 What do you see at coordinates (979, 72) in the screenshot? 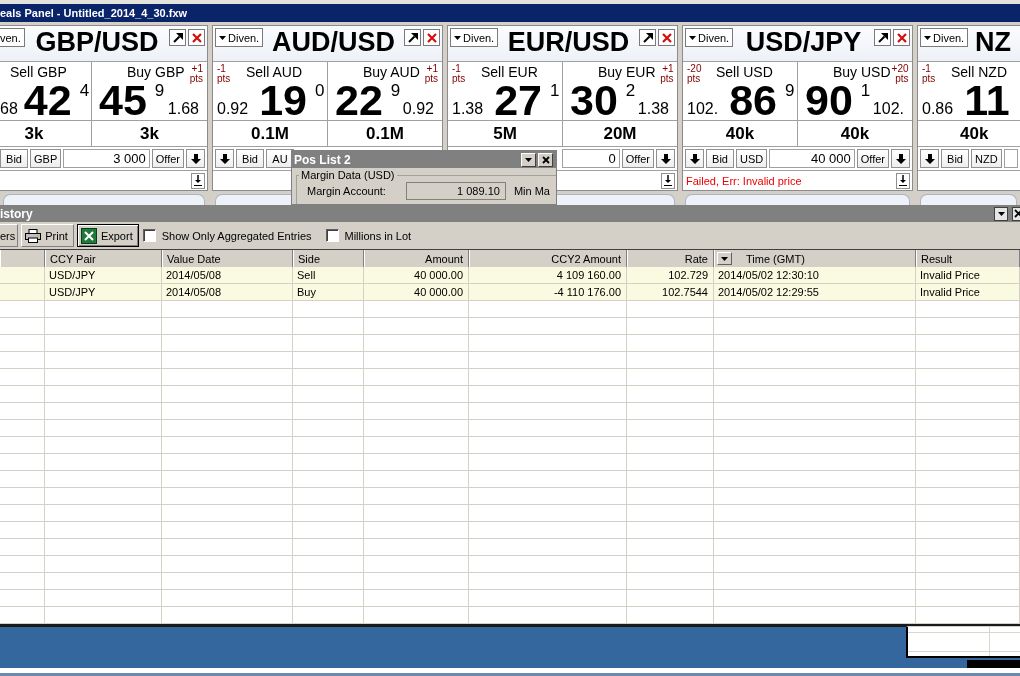
I see `price-label: Sell NZD` at bounding box center [979, 72].